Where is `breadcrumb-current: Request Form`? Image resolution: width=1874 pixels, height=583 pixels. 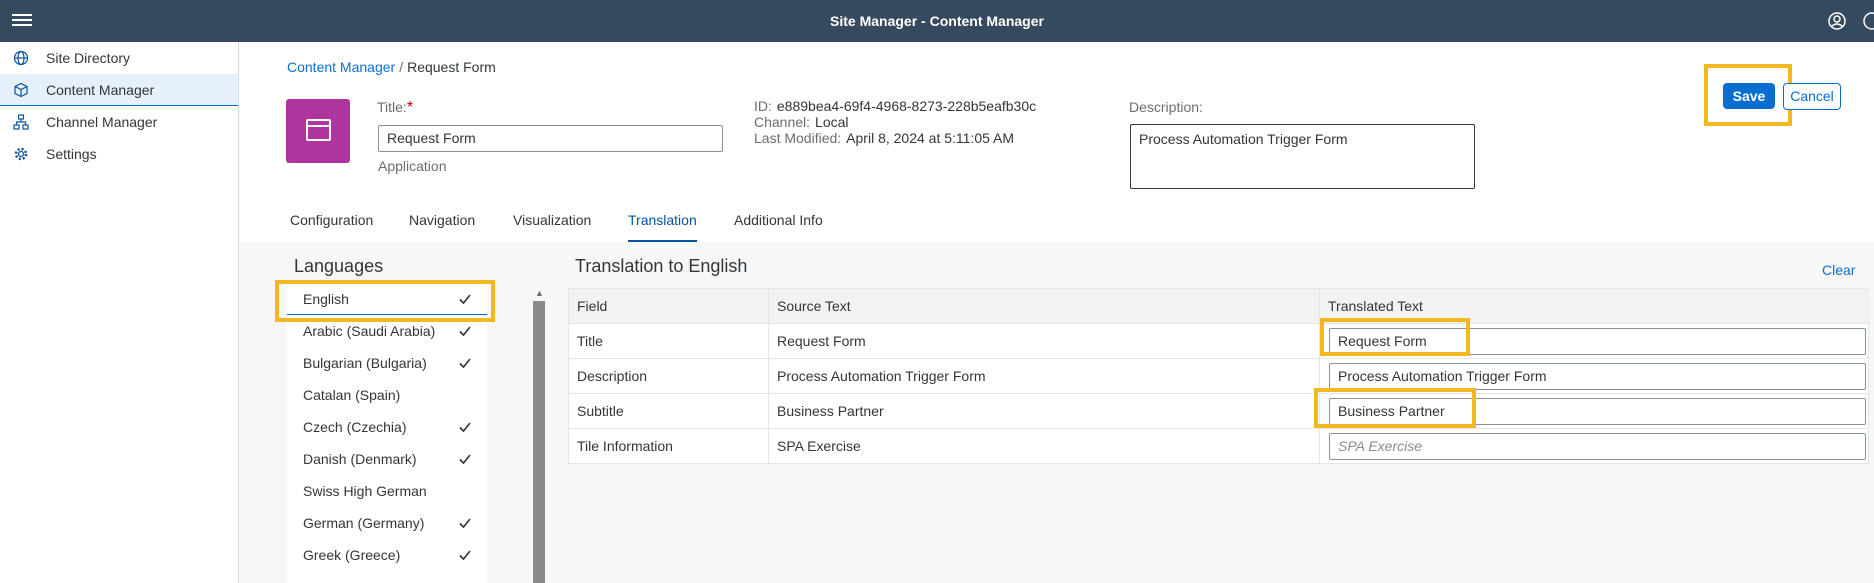
breadcrumb-current: Request Form is located at coordinates (451, 67).